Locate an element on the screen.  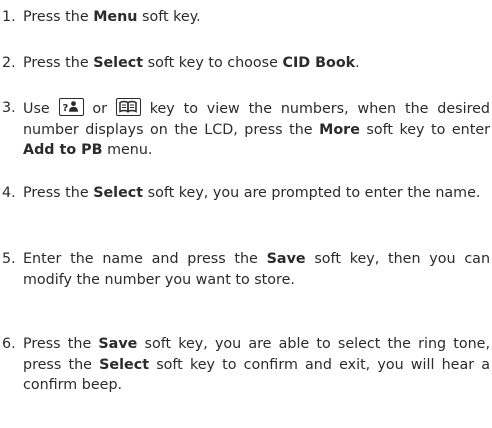
step-number: 3. is located at coordinates (9, 108).